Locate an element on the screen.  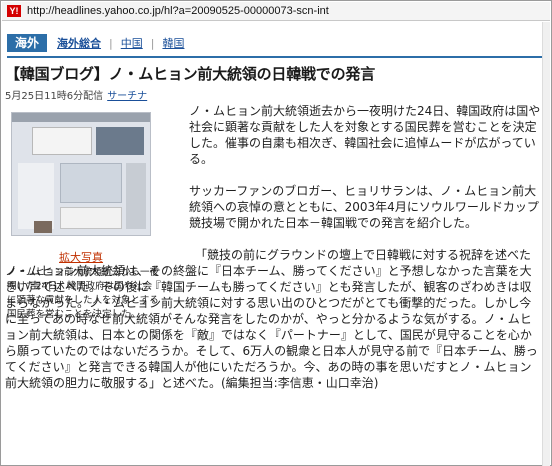
source-link: サーチナ is located at coordinates (127, 96).